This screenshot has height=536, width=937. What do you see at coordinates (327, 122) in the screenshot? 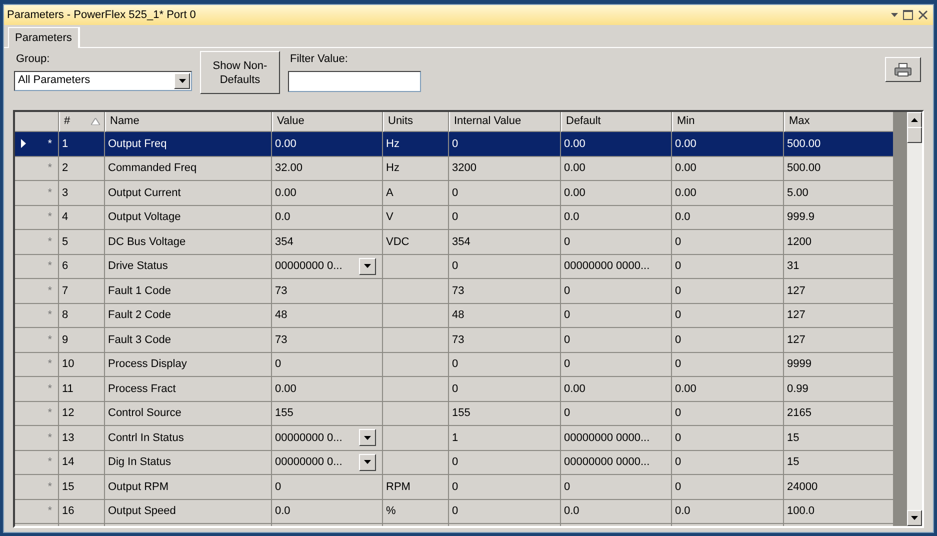
I see `column-header: Value` at bounding box center [327, 122].